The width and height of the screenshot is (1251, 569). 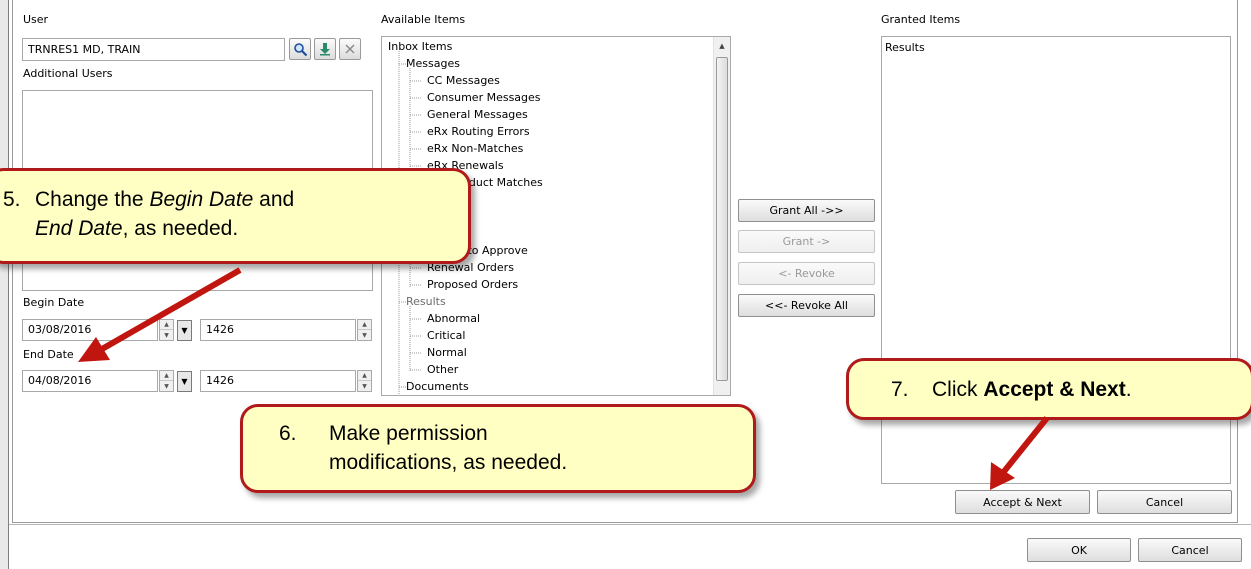 What do you see at coordinates (448, 448) in the screenshot?
I see `callout-6-text: Make permission modifications, as needed.` at bounding box center [448, 448].